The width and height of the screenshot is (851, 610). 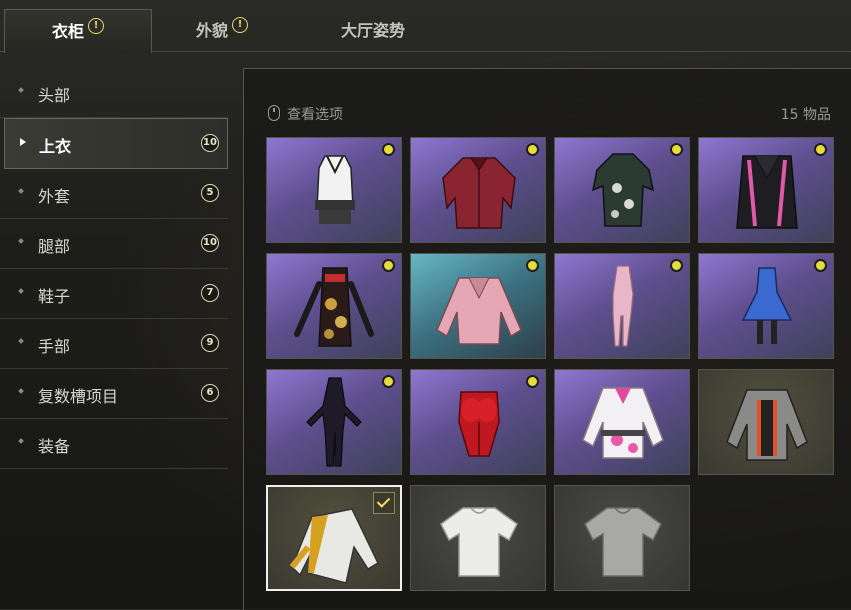 What do you see at coordinates (114, 444) in the screenshot?
I see `sidebar-item-equipment: 装备` at bounding box center [114, 444].